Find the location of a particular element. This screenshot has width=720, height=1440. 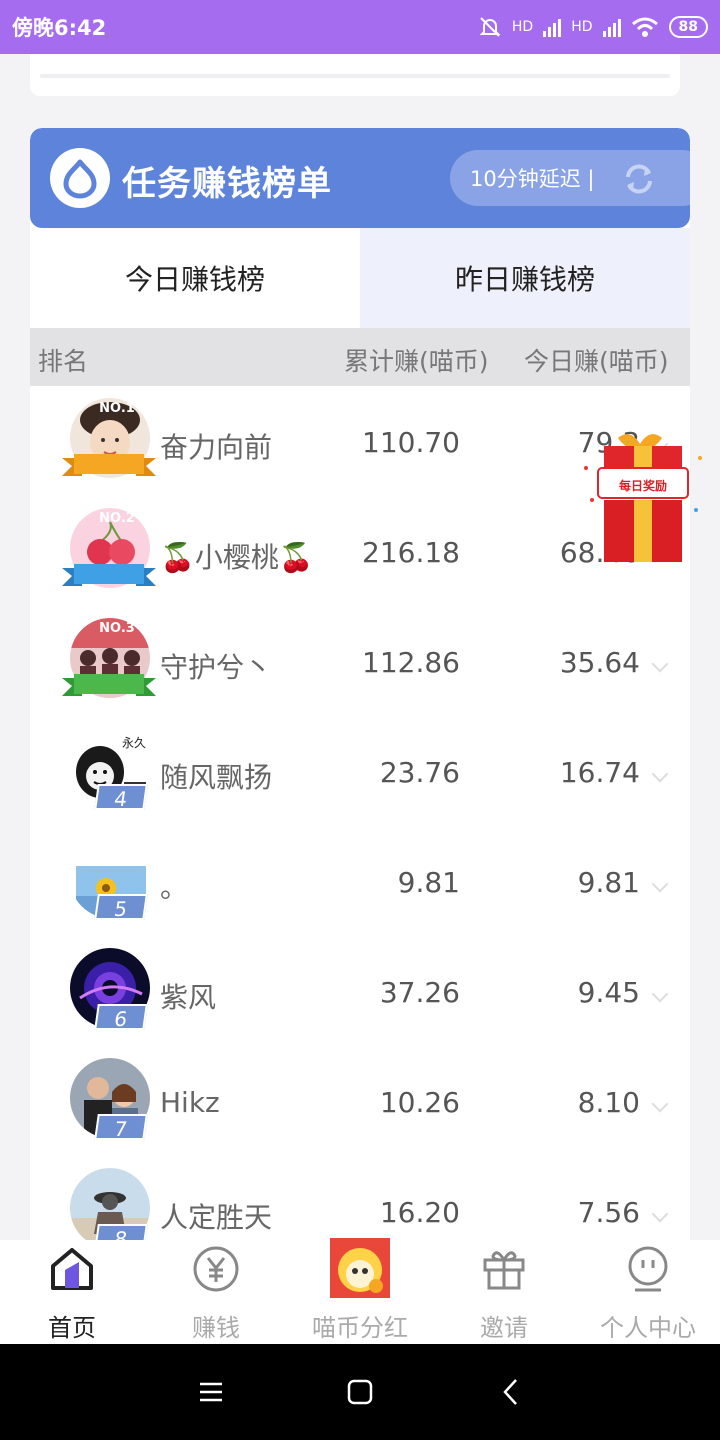

rank-label: NO.1 is located at coordinates (117, 408).